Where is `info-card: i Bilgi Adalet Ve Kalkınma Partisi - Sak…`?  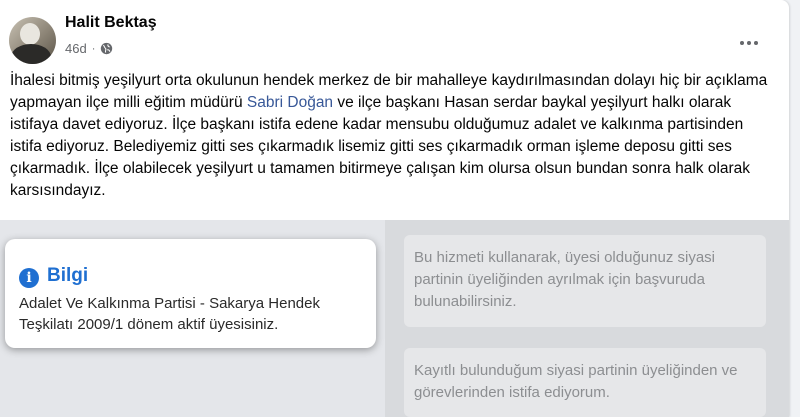
info-card: i Bilgi Adalet Ve Kalkınma Partisi - Sak… is located at coordinates (190, 293).